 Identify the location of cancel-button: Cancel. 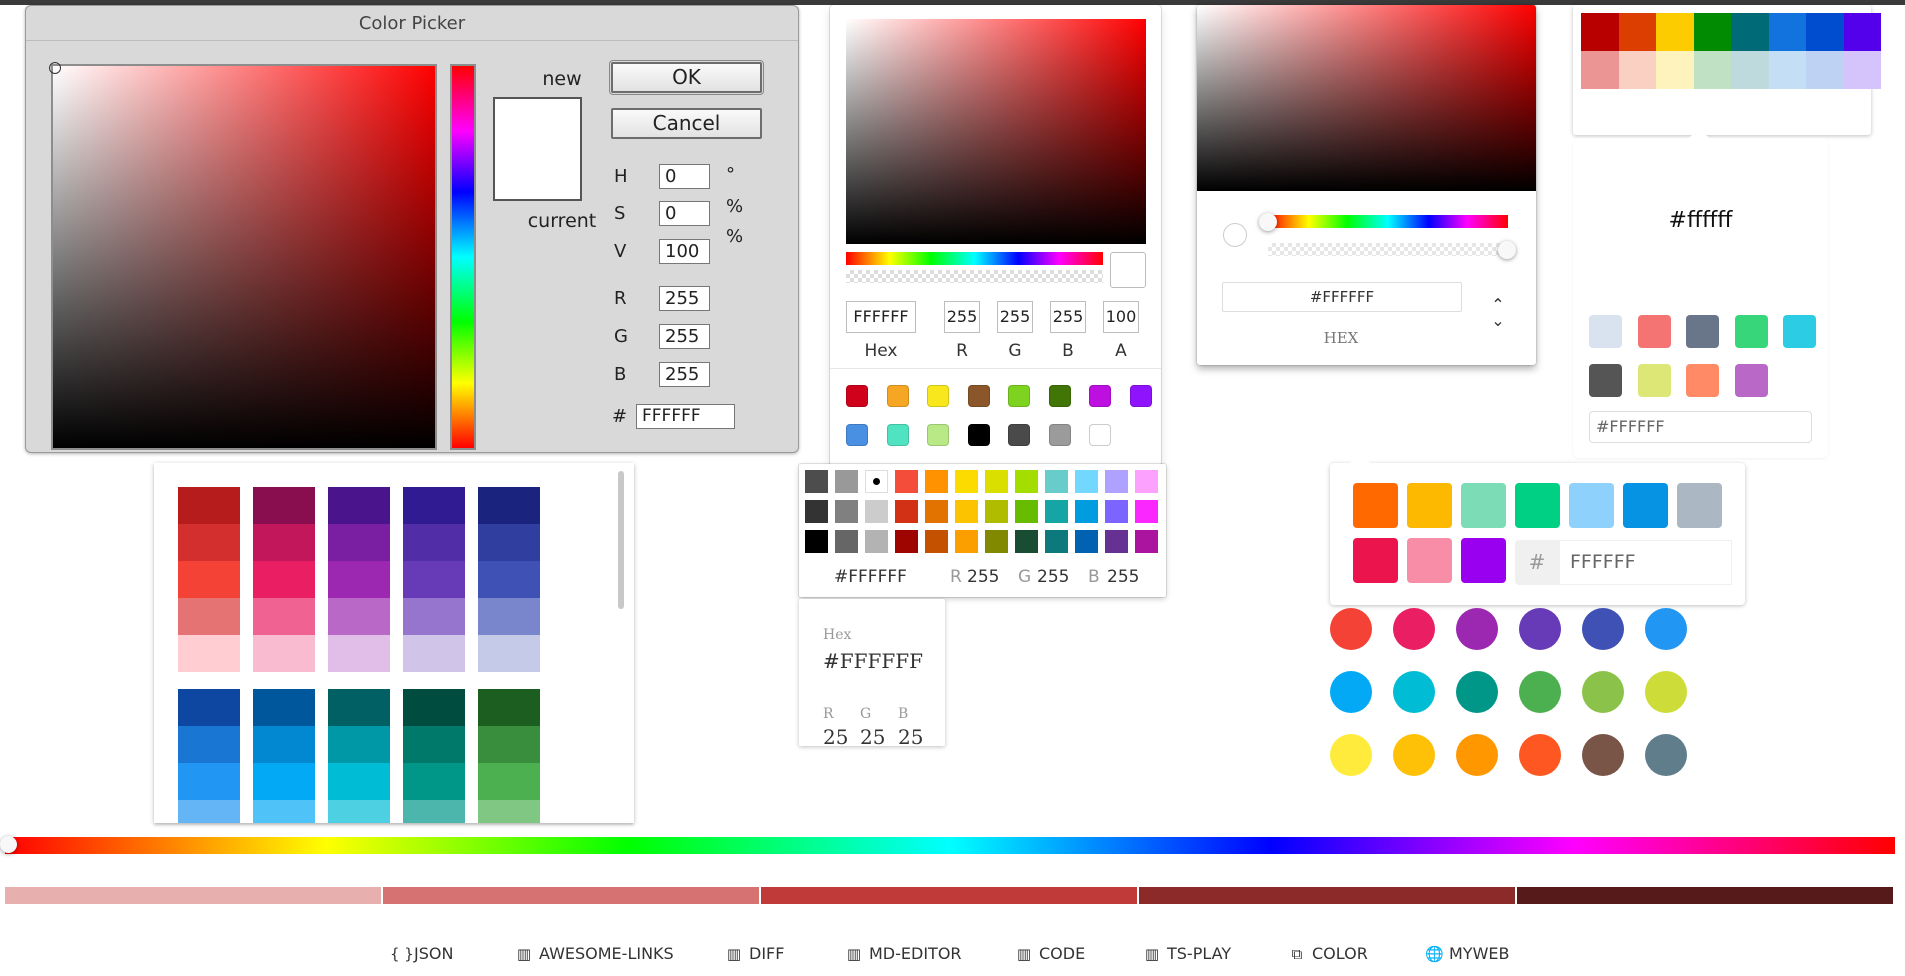
(686, 123).